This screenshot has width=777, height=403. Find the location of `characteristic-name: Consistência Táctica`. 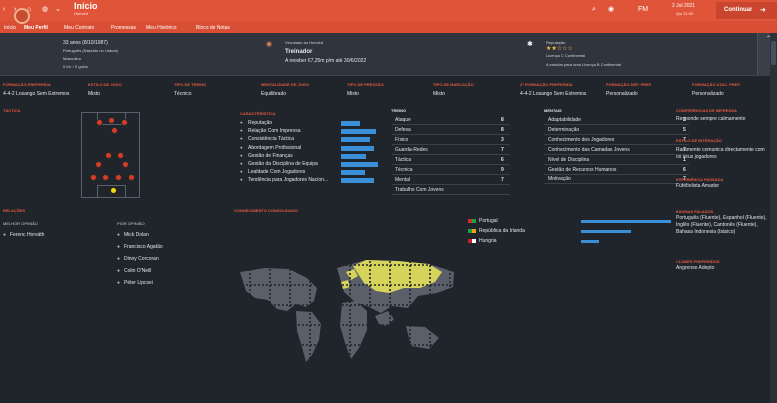

characteristic-name: Consistência Táctica is located at coordinates (271, 139).